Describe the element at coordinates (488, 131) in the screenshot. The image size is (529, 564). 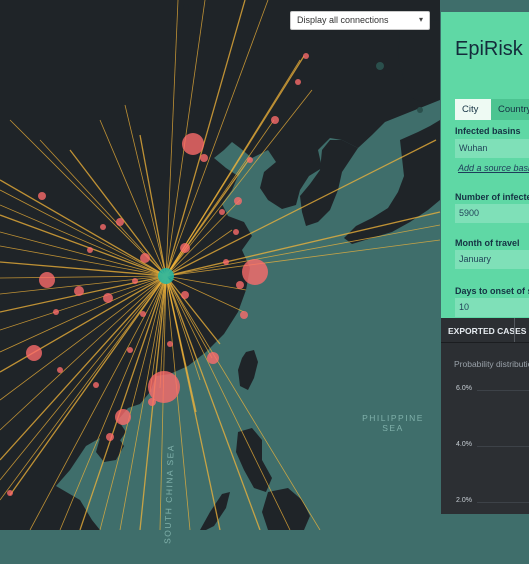
I see `infected-basins-label: Infected basins` at that location.